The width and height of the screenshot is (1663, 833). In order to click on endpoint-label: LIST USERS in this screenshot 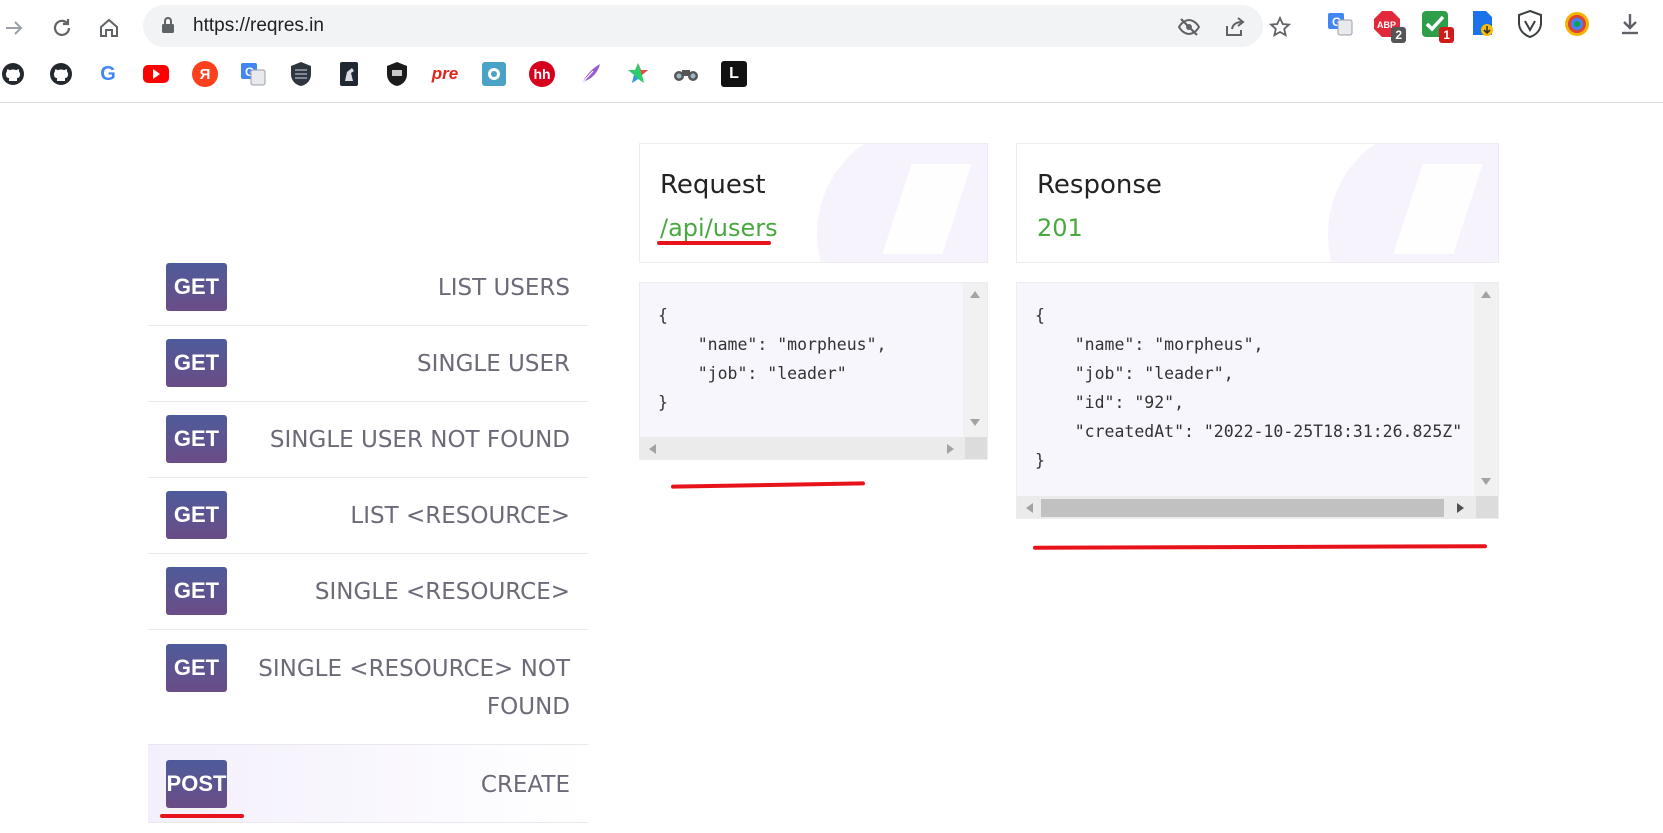, I will do `click(503, 288)`.